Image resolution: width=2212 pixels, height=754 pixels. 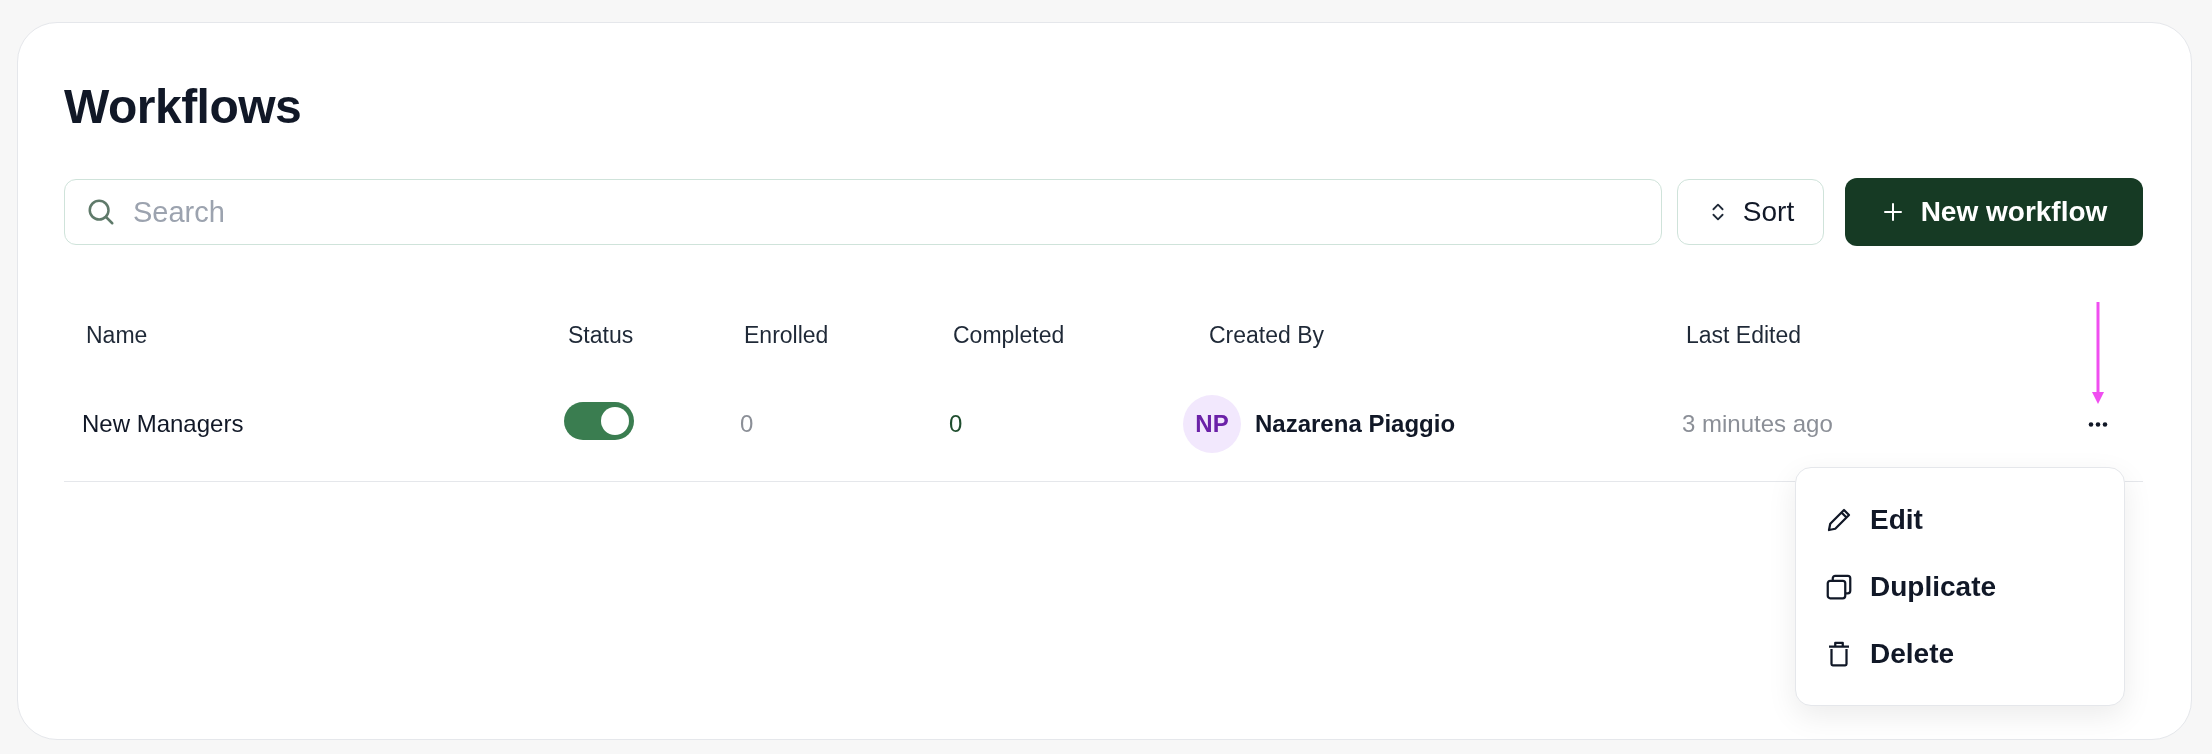 I want to click on column-header: Created By, so click(x=1267, y=335).